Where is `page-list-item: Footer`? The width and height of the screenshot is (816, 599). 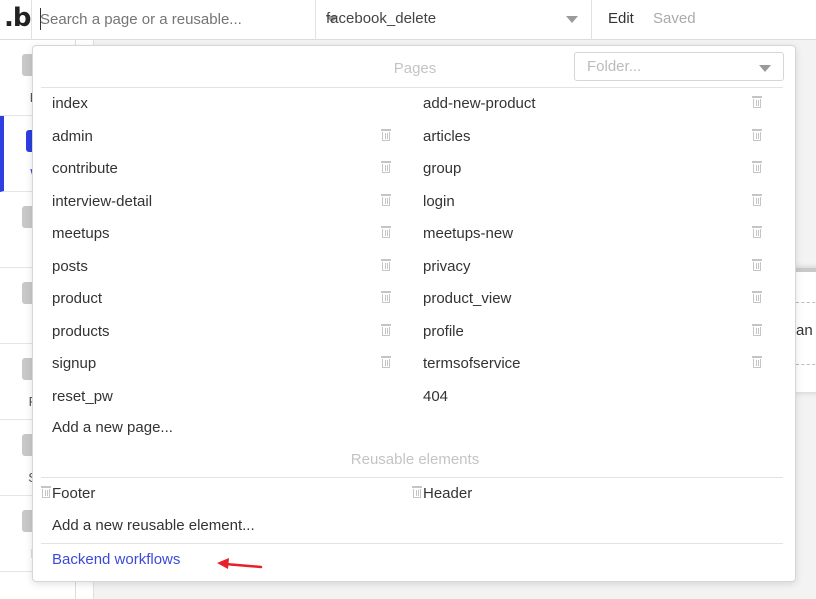 page-list-item: Footer is located at coordinates (226, 493).